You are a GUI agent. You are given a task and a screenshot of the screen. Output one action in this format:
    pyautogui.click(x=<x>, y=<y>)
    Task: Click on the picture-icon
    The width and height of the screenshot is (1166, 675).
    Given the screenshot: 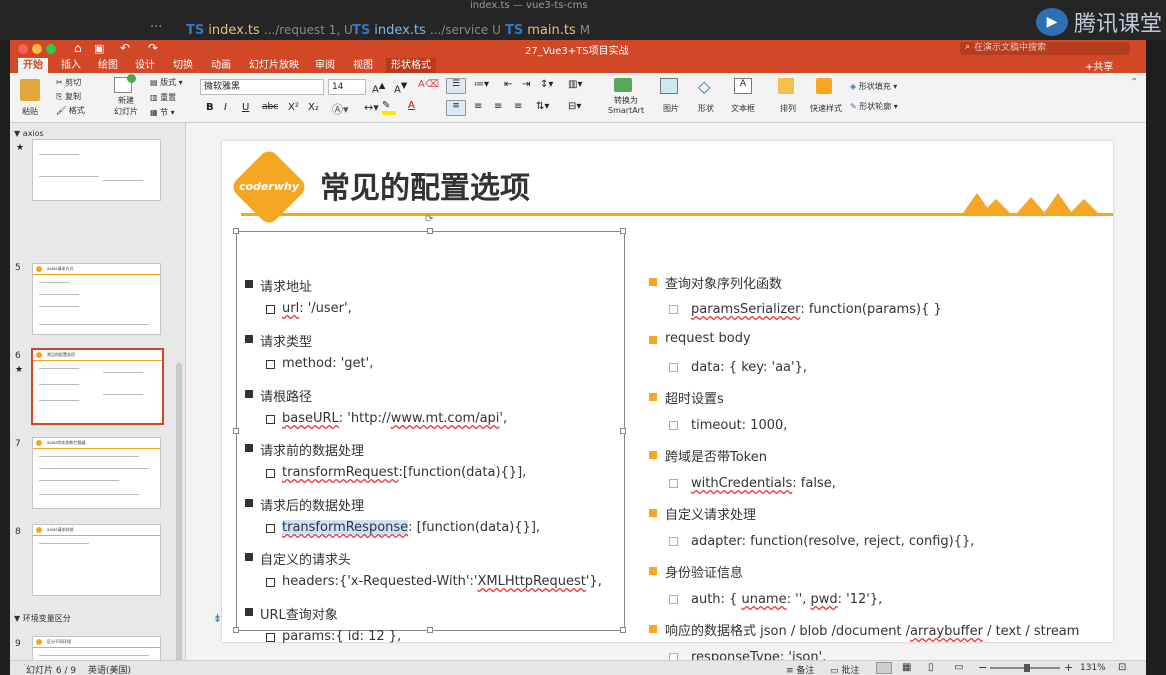 What is the action you would take?
    pyautogui.click(x=669, y=86)
    